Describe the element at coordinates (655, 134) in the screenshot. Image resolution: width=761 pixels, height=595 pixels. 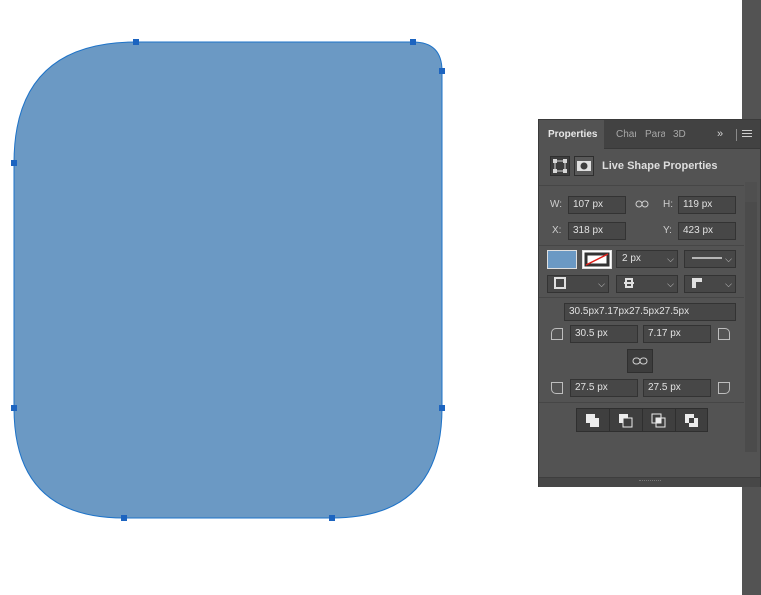
I see `tab-paragraph: Para` at that location.